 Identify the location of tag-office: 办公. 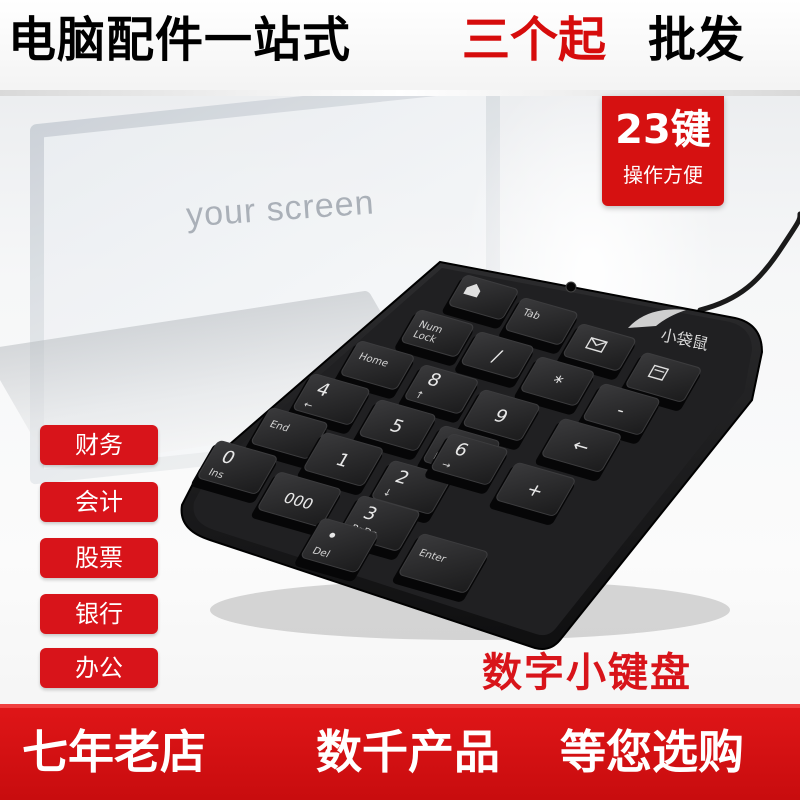
(99, 668).